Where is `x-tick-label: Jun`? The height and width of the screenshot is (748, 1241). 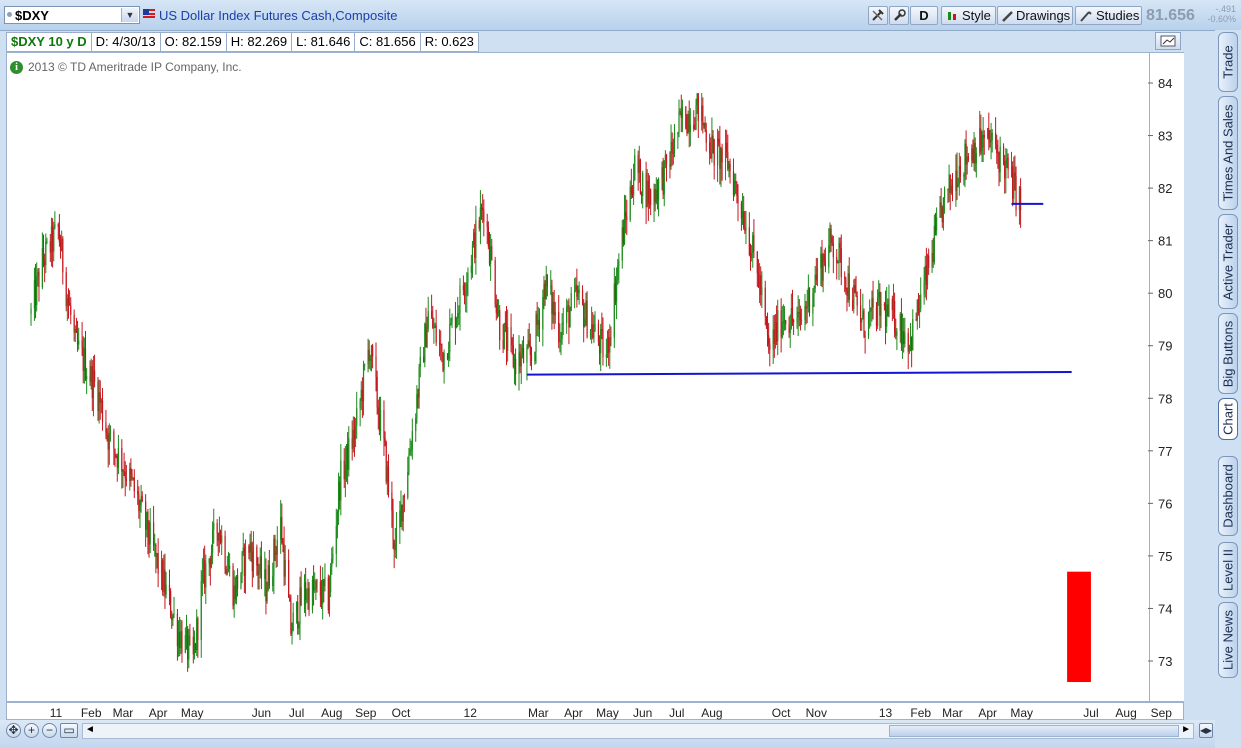
x-tick-label: Jun is located at coordinates (642, 713).